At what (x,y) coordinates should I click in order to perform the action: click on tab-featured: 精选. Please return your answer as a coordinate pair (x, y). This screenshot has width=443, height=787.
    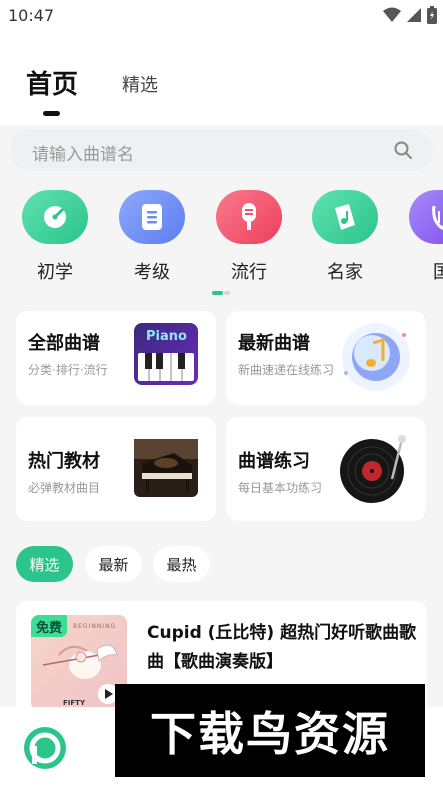
    Looking at the image, I should click on (140, 84).